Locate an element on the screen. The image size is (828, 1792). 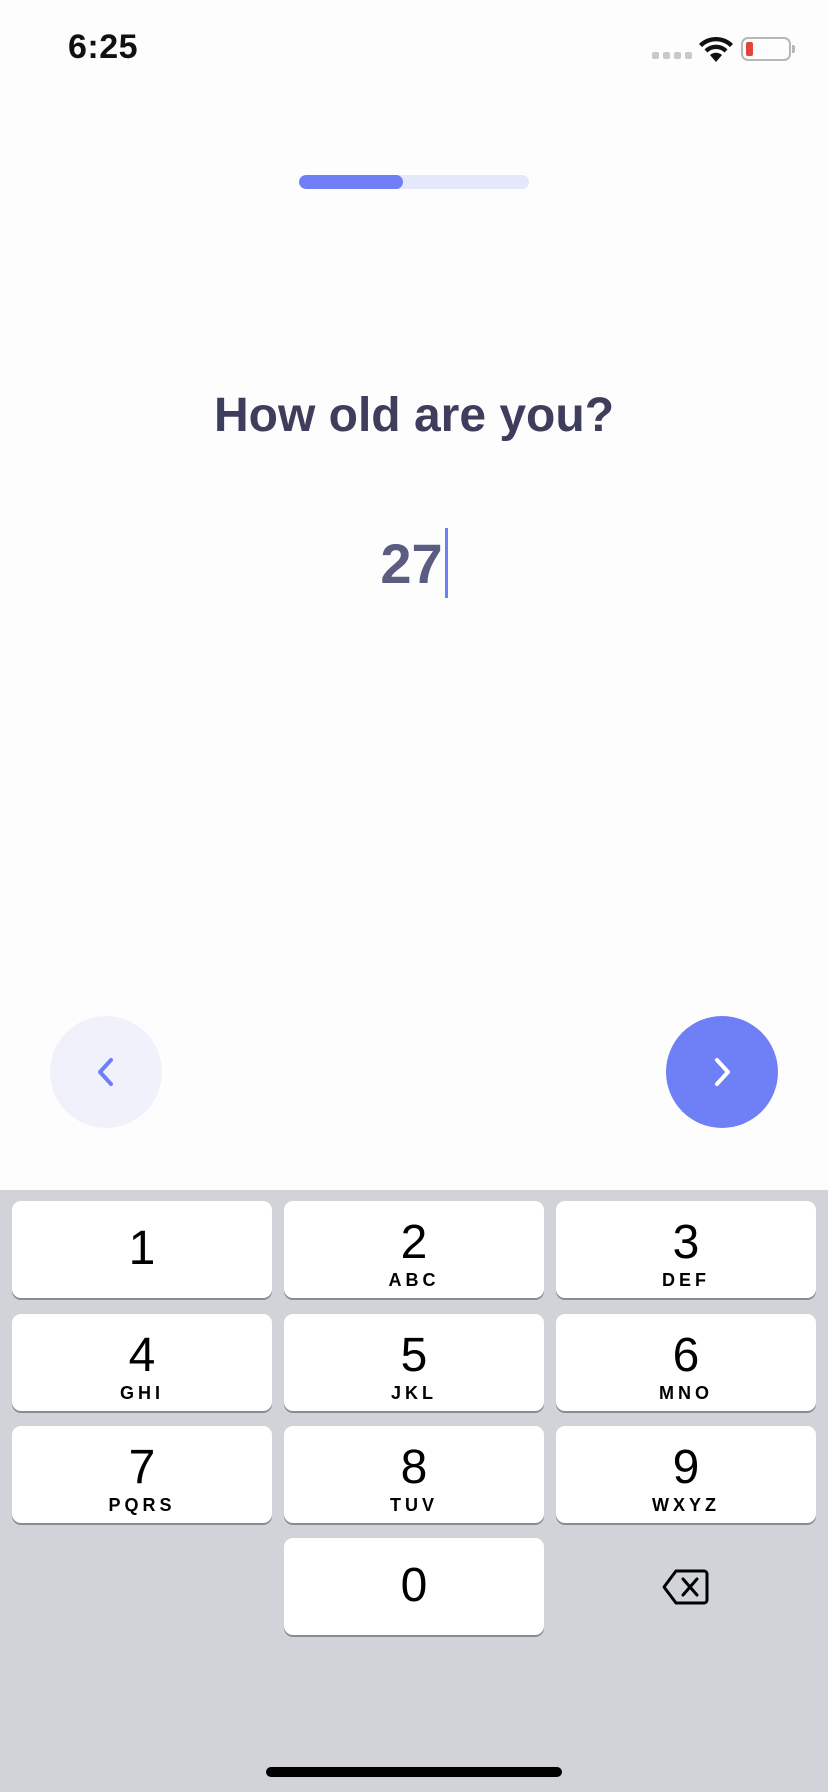
key-4: 4 GHI is located at coordinates (142, 1362).